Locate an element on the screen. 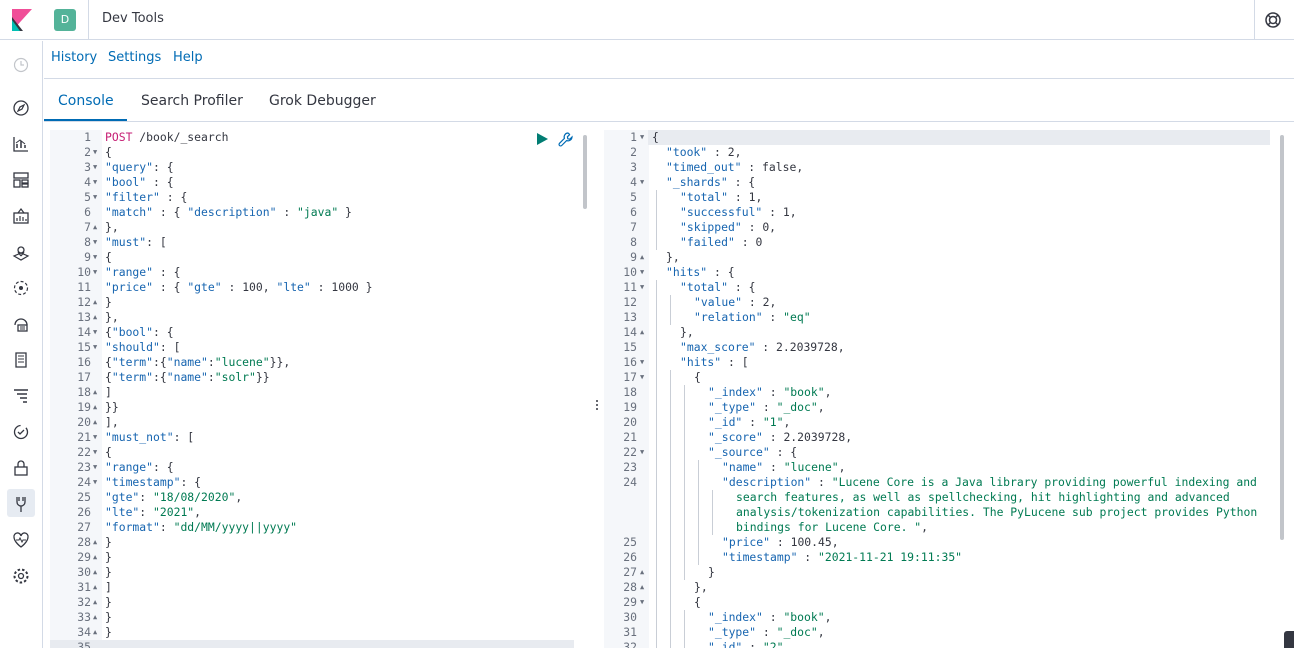 This screenshot has height=648, width=1294. management-gear-icon is located at coordinates (21, 576).